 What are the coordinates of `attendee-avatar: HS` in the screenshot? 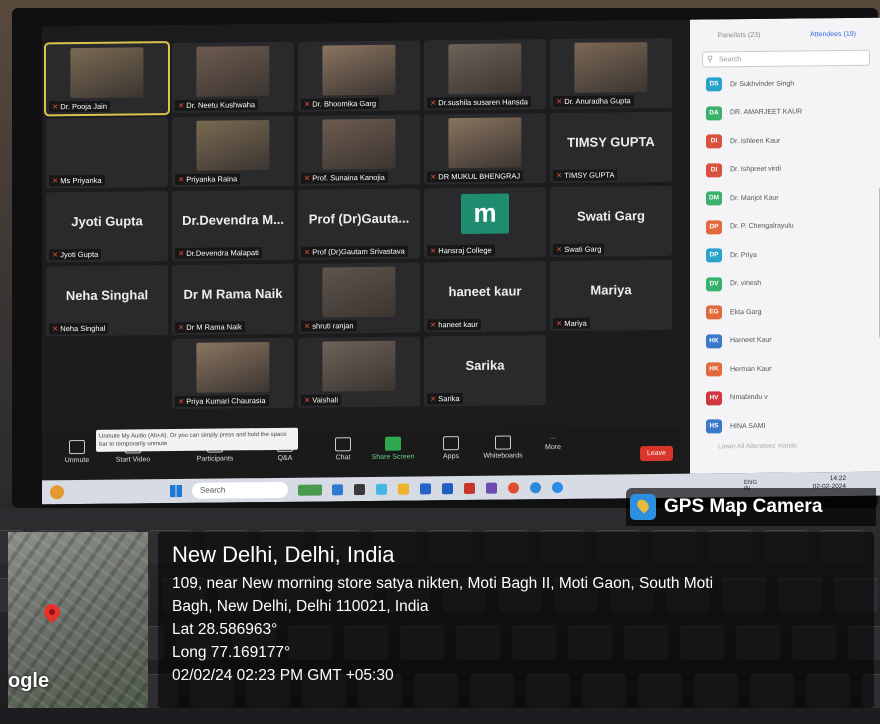 It's located at (714, 426).